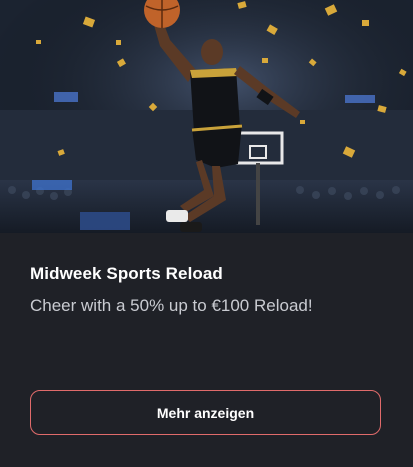  What do you see at coordinates (126, 273) in the screenshot?
I see `promo-title: Midweek Sports Reload` at bounding box center [126, 273].